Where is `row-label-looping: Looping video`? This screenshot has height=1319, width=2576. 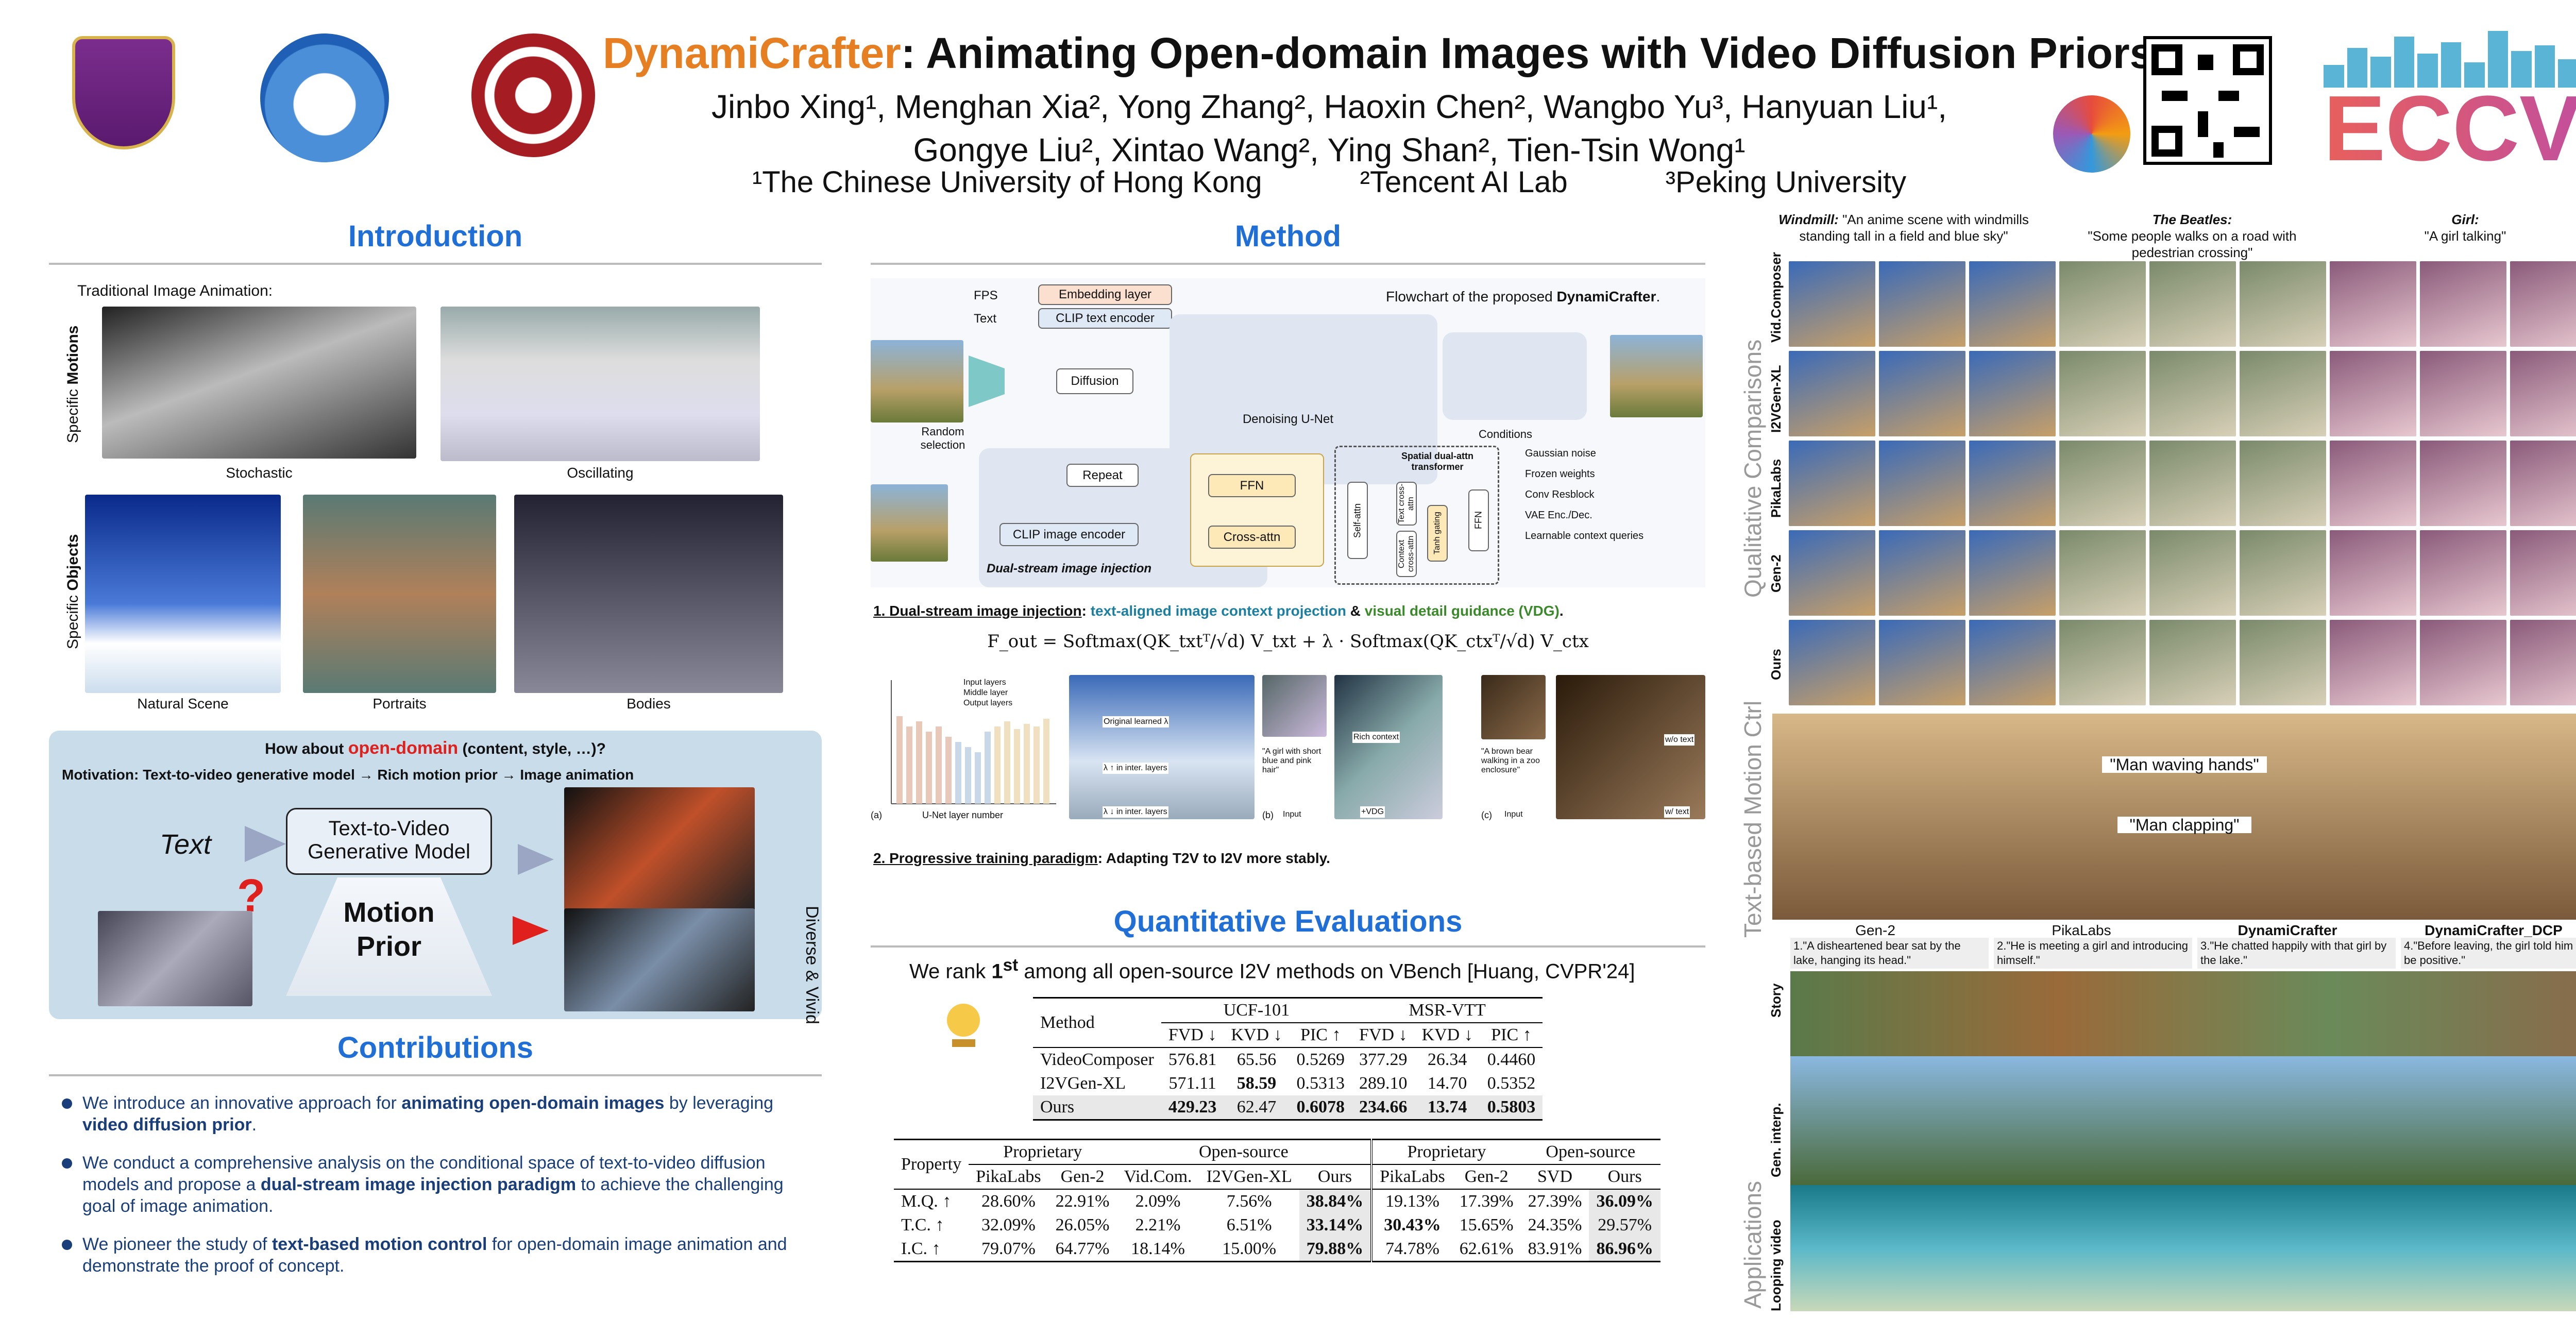
row-label-looping: Looping video is located at coordinates (1776, 1265).